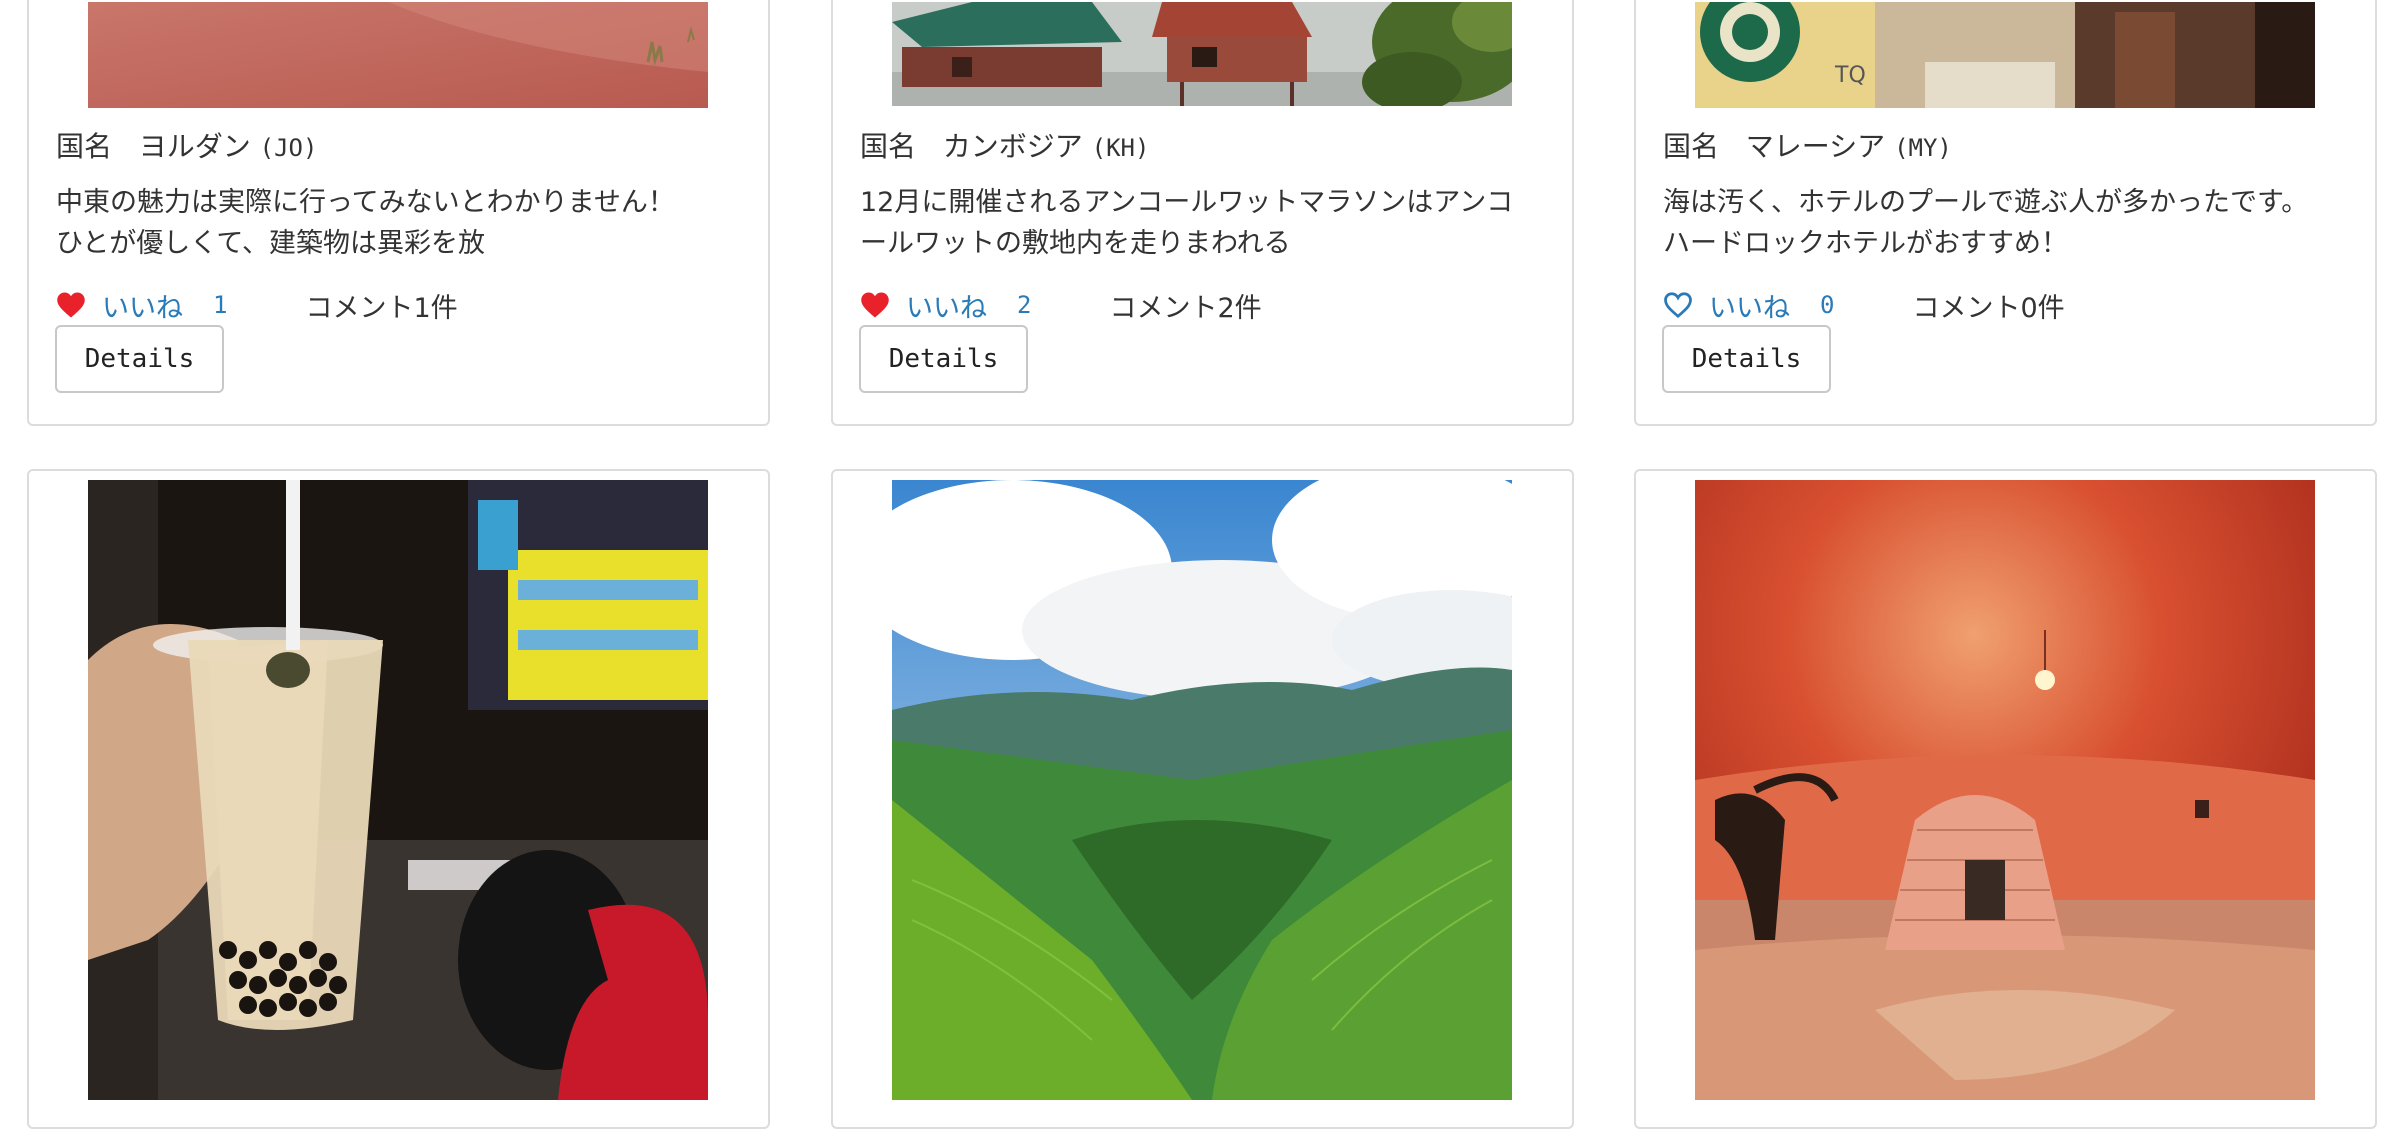 The image size is (2400, 1129). I want to click on description-line: 12月に開催されるアンコールワットマラソンはアンコ, so click(1187, 202).